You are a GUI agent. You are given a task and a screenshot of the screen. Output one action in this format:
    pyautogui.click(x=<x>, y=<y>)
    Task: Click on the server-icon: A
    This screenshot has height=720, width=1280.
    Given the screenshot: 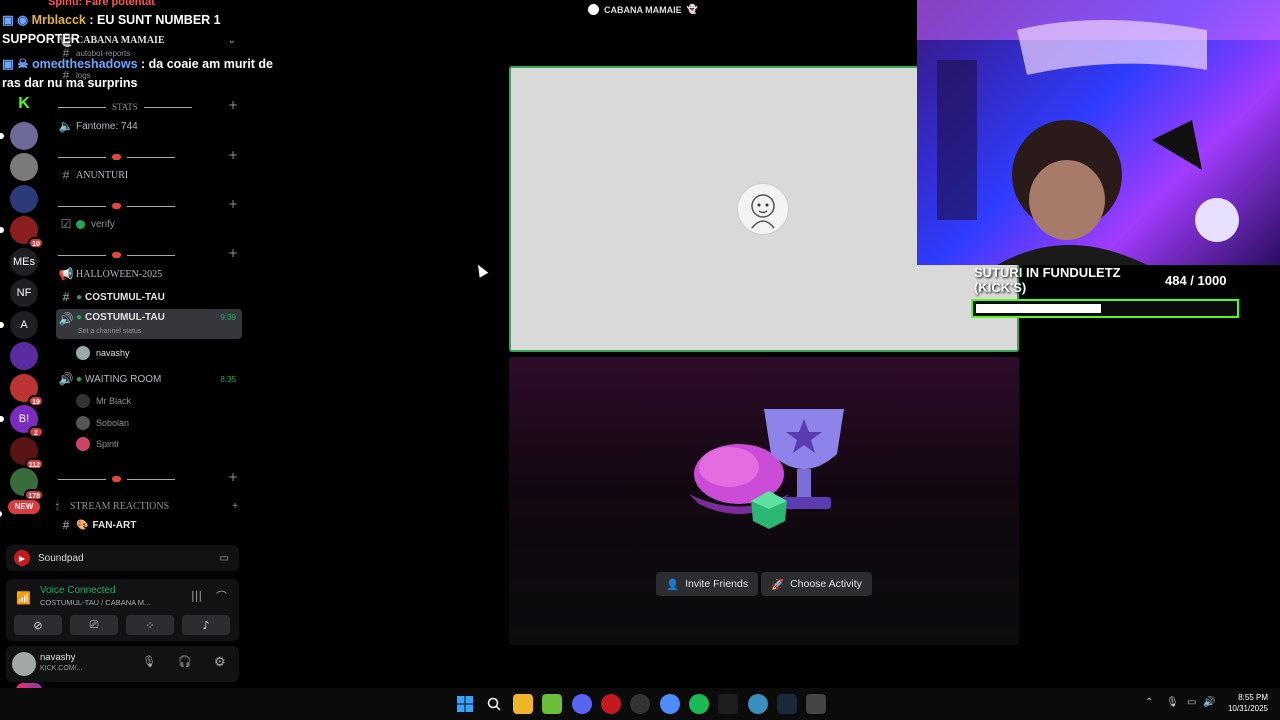 What is the action you would take?
    pyautogui.click(x=19, y=324)
    